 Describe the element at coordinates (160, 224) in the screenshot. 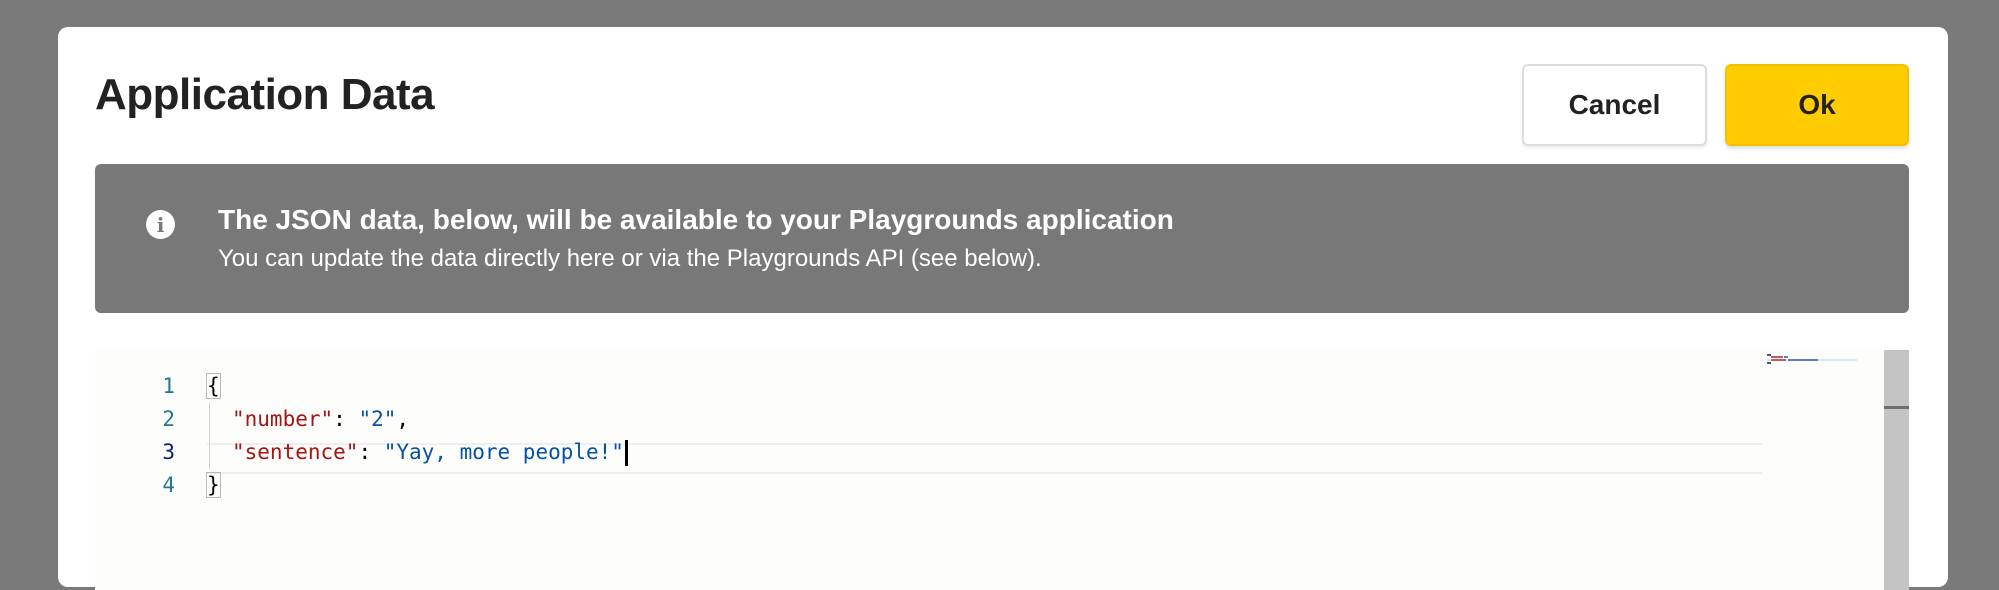

I see `info-icon: i` at that location.